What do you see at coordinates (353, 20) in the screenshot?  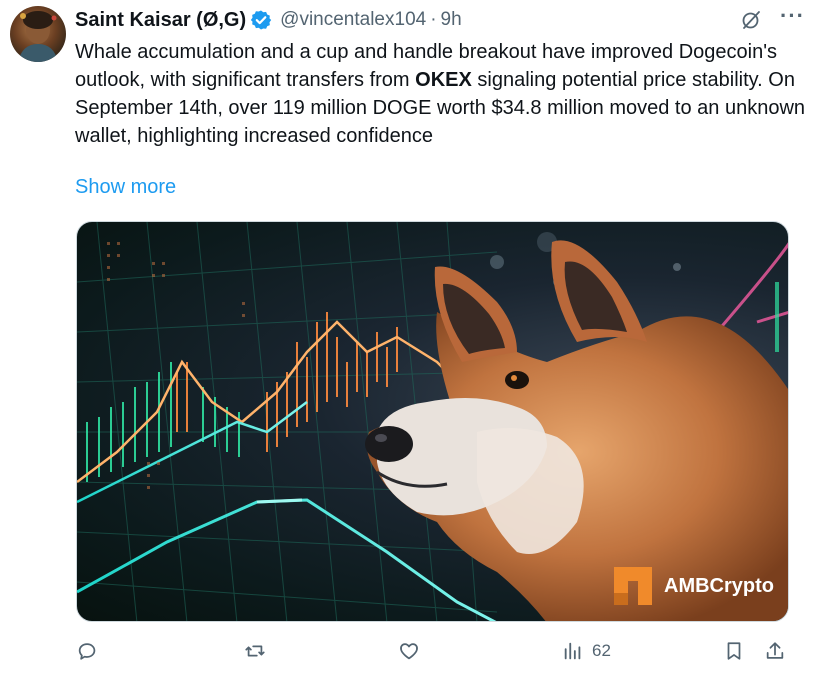 I see `author-handle: @vincentalex104` at bounding box center [353, 20].